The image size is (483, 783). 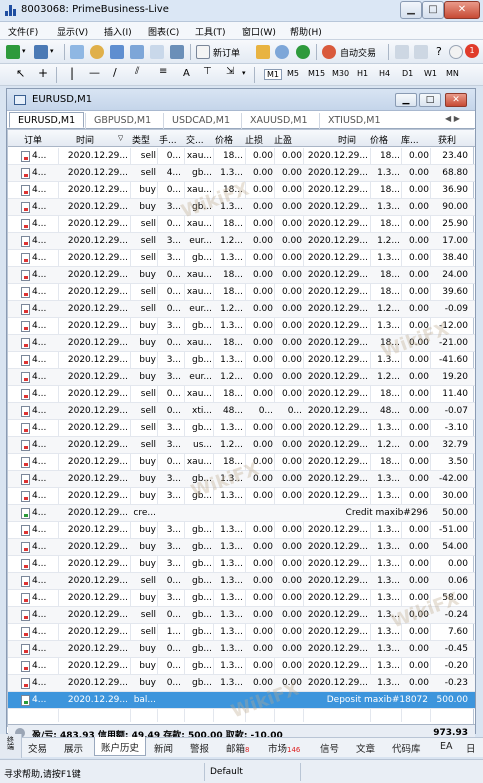 What do you see at coordinates (137, 71) in the screenshot?
I see `channel-icon: ⫽` at bounding box center [137, 71].